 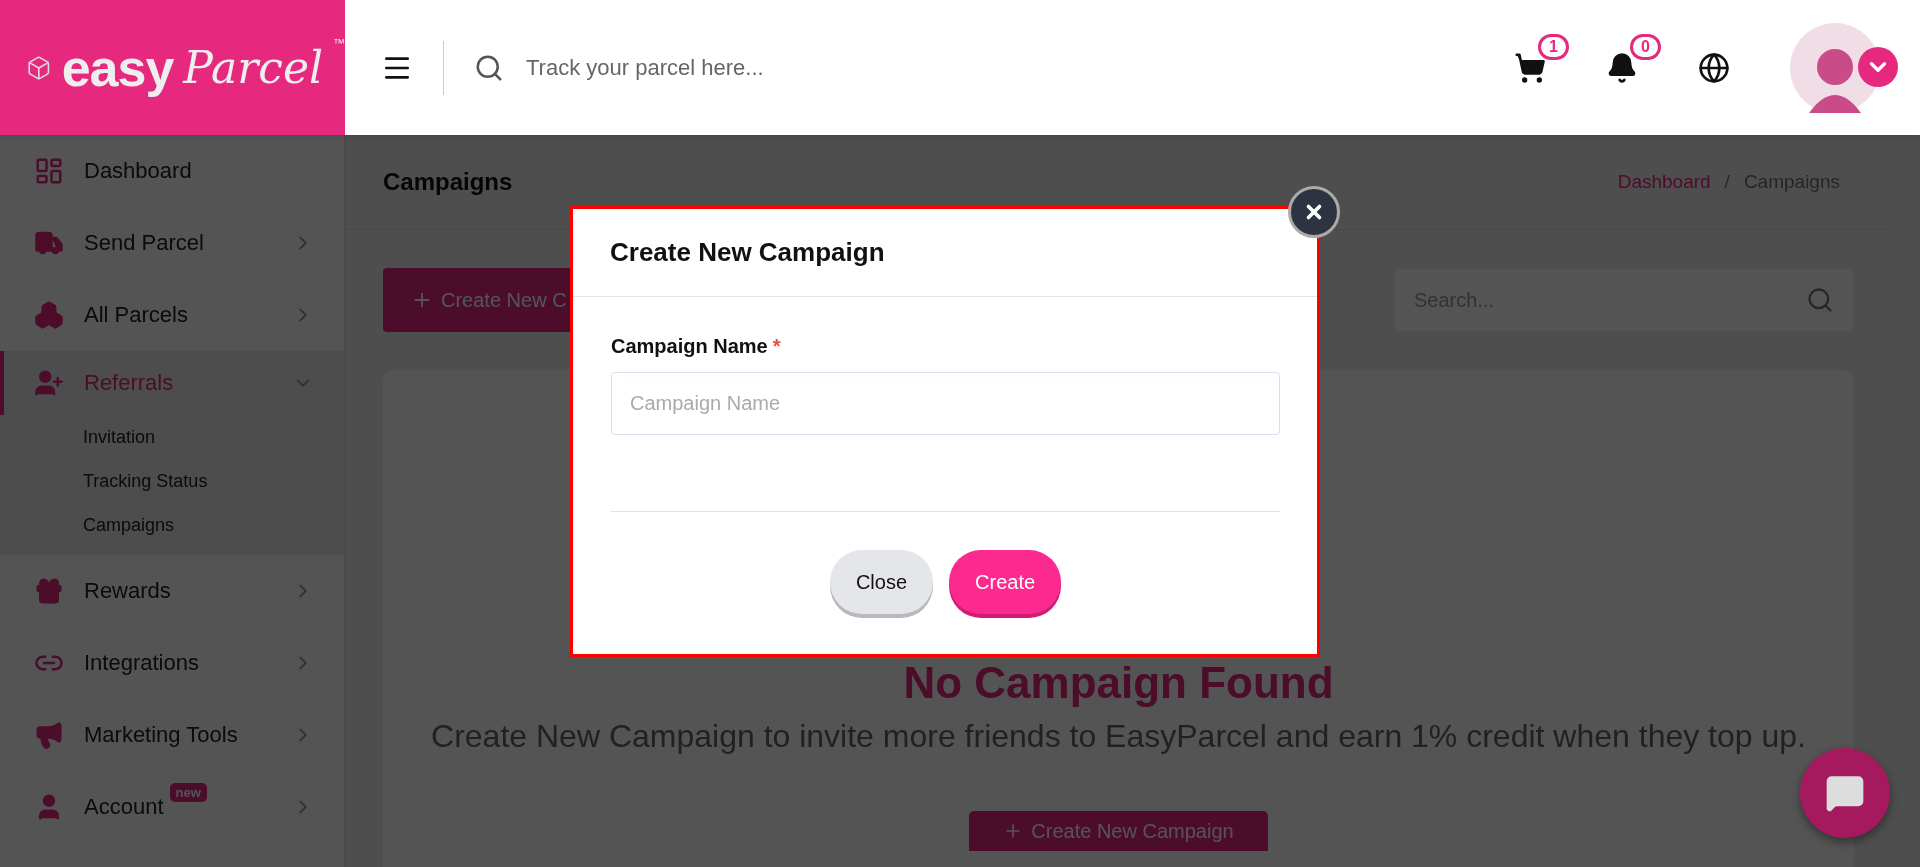 What do you see at coordinates (1118, 683) in the screenshot?
I see `empty-state-title: No Campaign Found` at bounding box center [1118, 683].